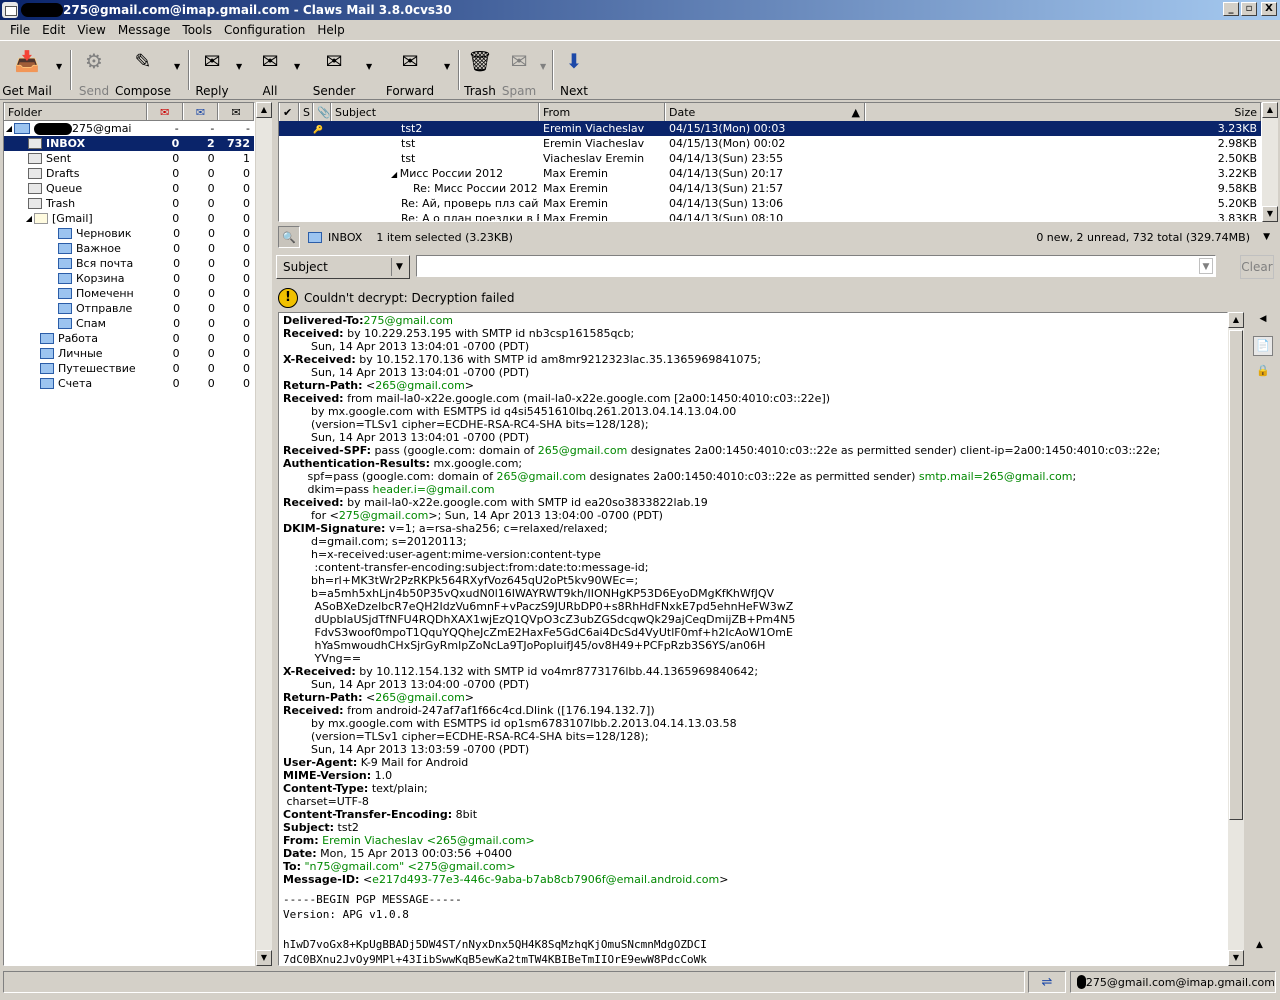  What do you see at coordinates (129, 368) in the screenshot?
I see `folder-row: Путешествие 0 0 0` at bounding box center [129, 368].